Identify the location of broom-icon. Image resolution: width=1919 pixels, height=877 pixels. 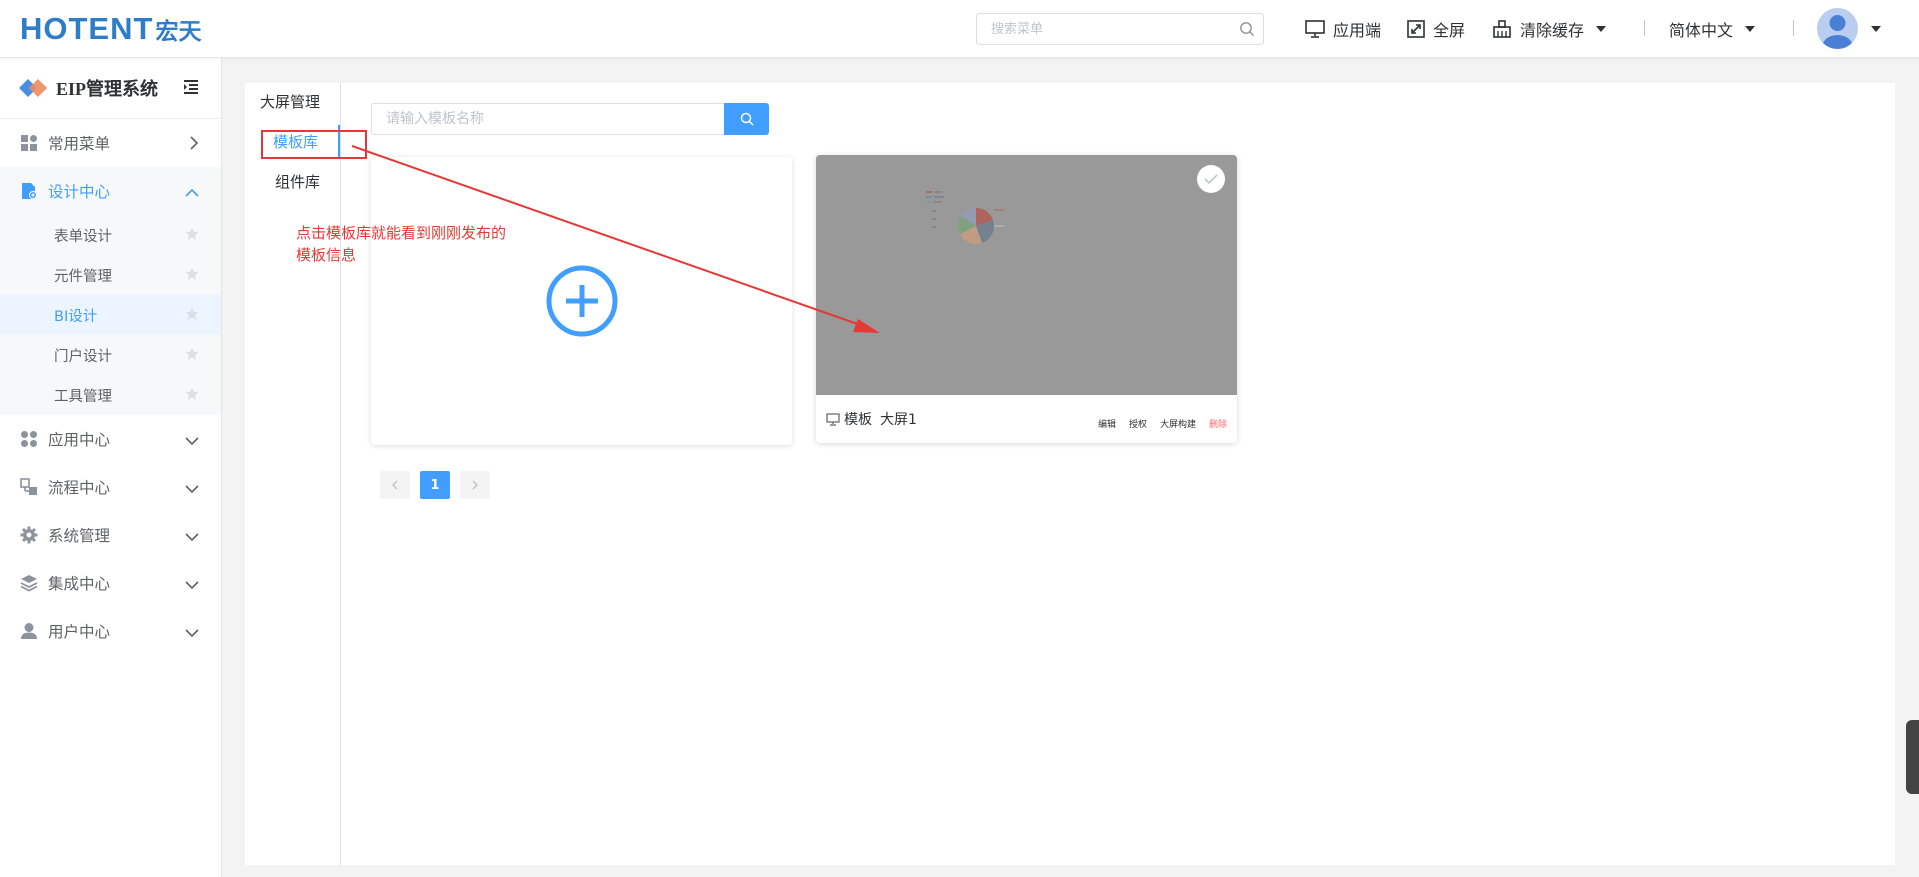
(1502, 29).